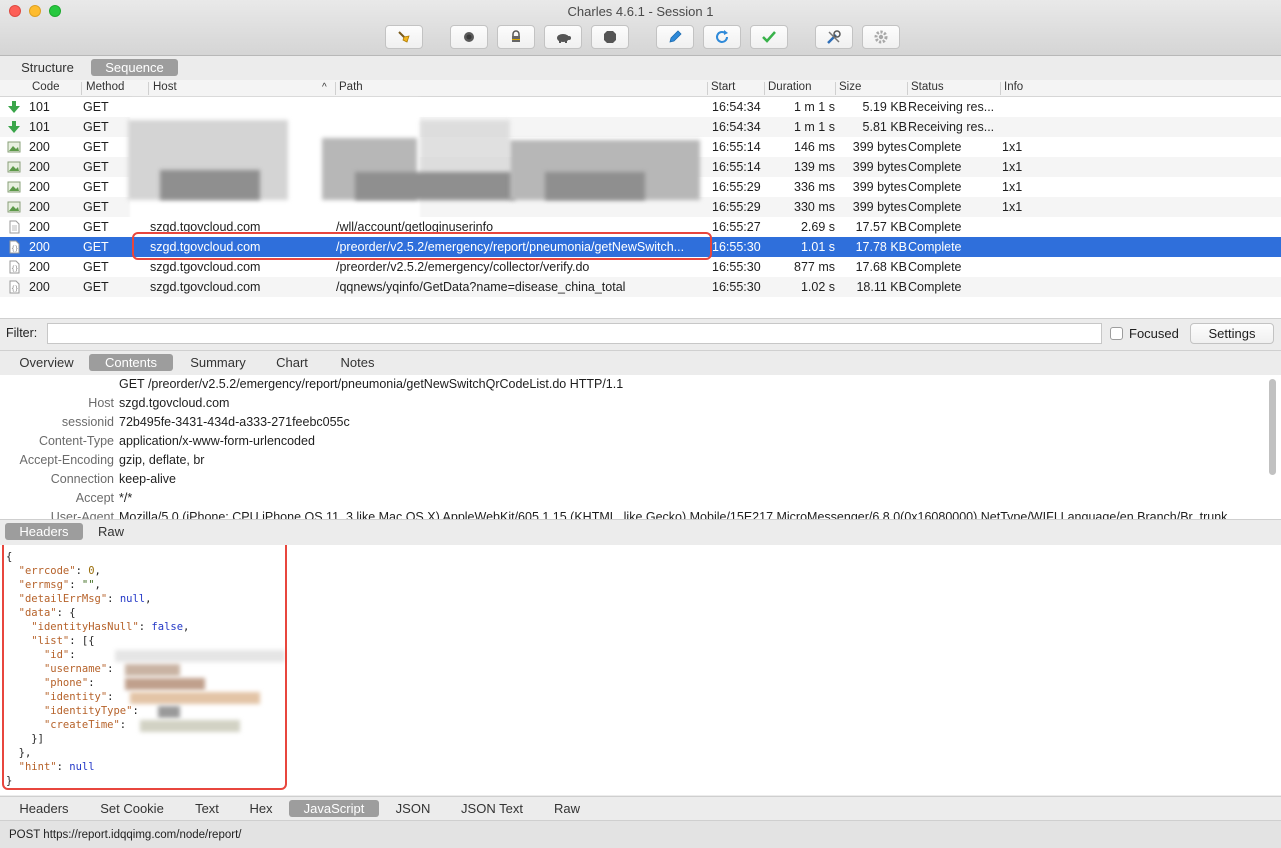 The height and width of the screenshot is (848, 1281). What do you see at coordinates (39, 127) in the screenshot?
I see `cell-code: 101` at bounding box center [39, 127].